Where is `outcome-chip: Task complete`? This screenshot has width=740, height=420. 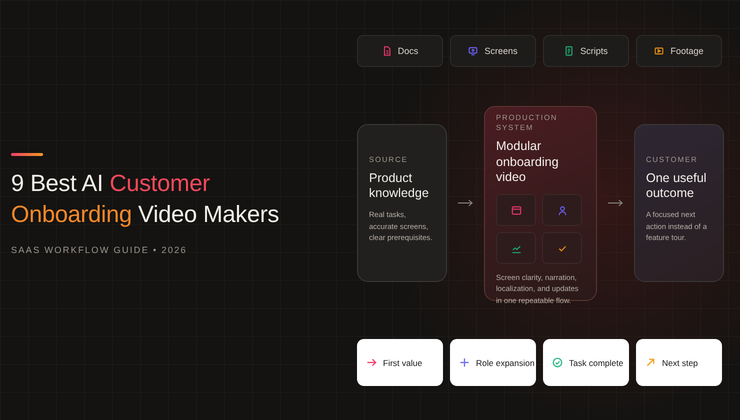
outcome-chip: Task complete is located at coordinates (586, 362).